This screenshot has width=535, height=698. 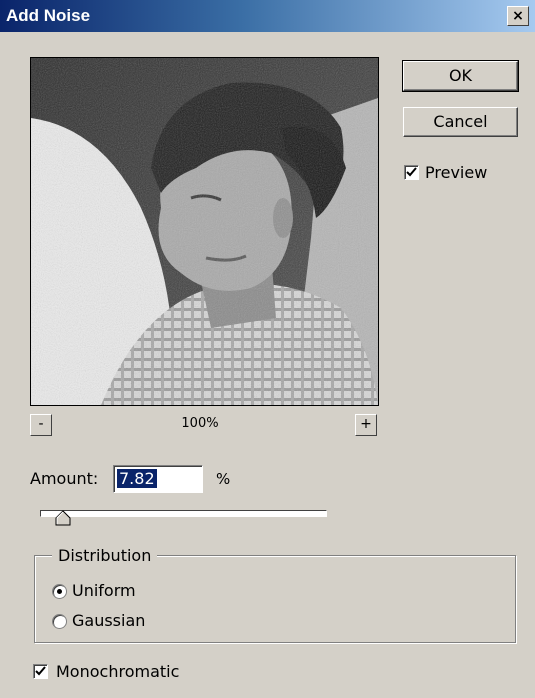 I want to click on amount-unit: %, so click(x=223, y=479).